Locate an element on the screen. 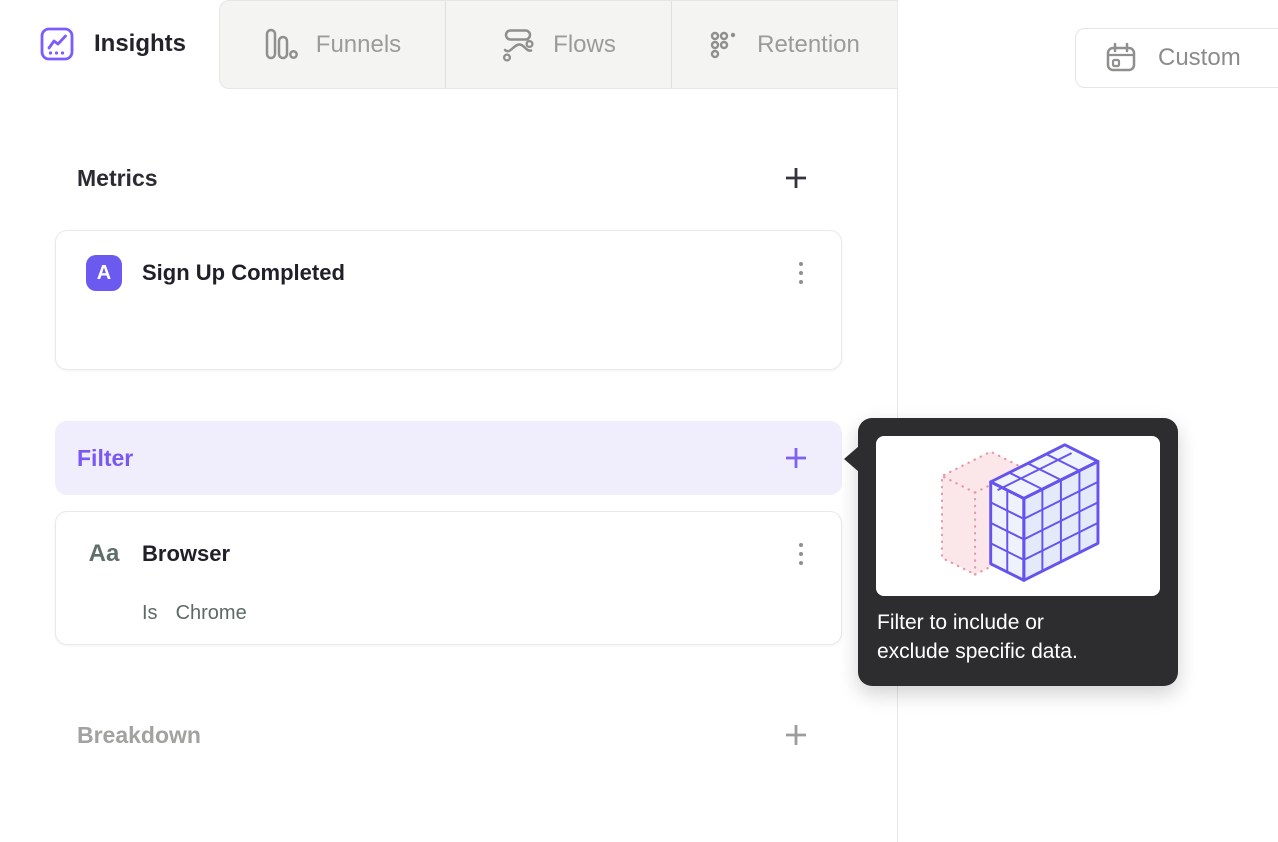  retention-grid-icon is located at coordinates (724, 45).